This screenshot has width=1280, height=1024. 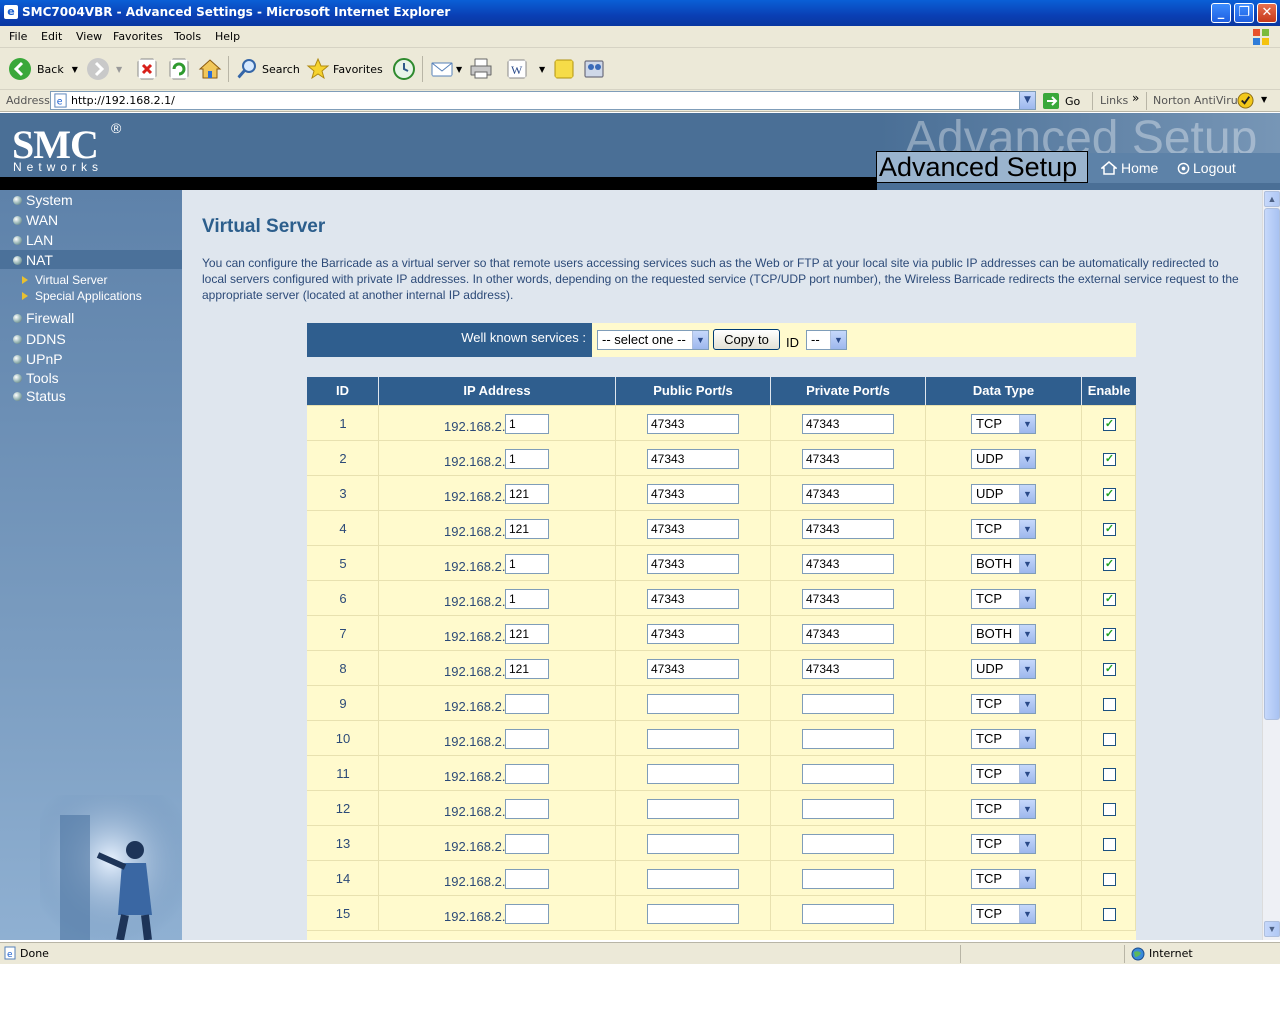 What do you see at coordinates (1027, 100) in the screenshot?
I see `address-dropdown-icon: ▼` at bounding box center [1027, 100].